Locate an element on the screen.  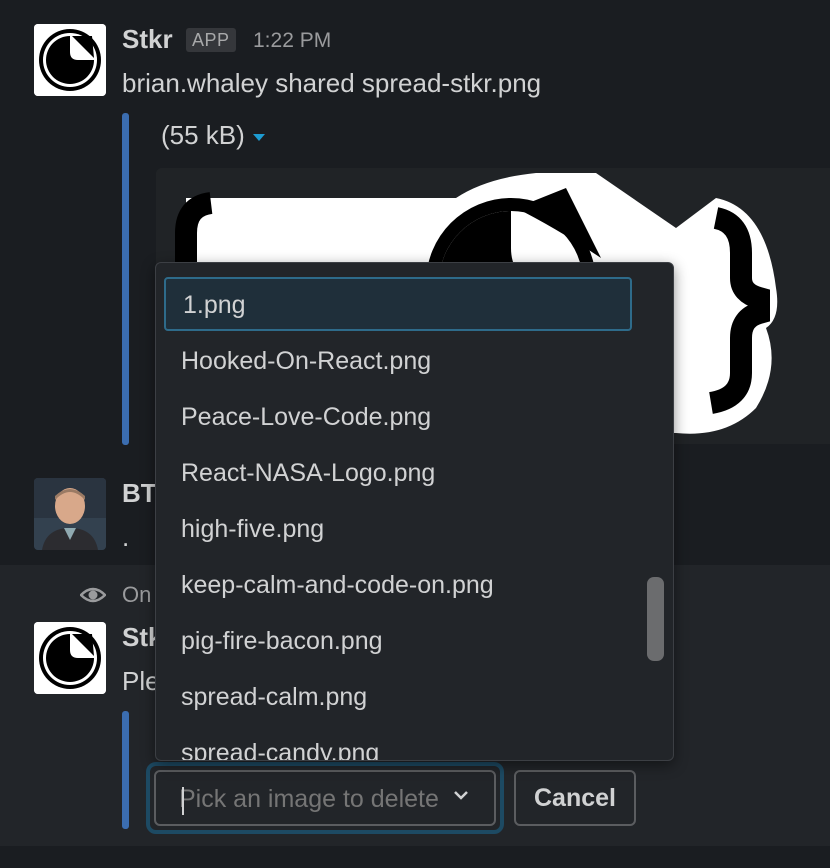
option-item: spread-calm.png is located at coordinates (414, 697).